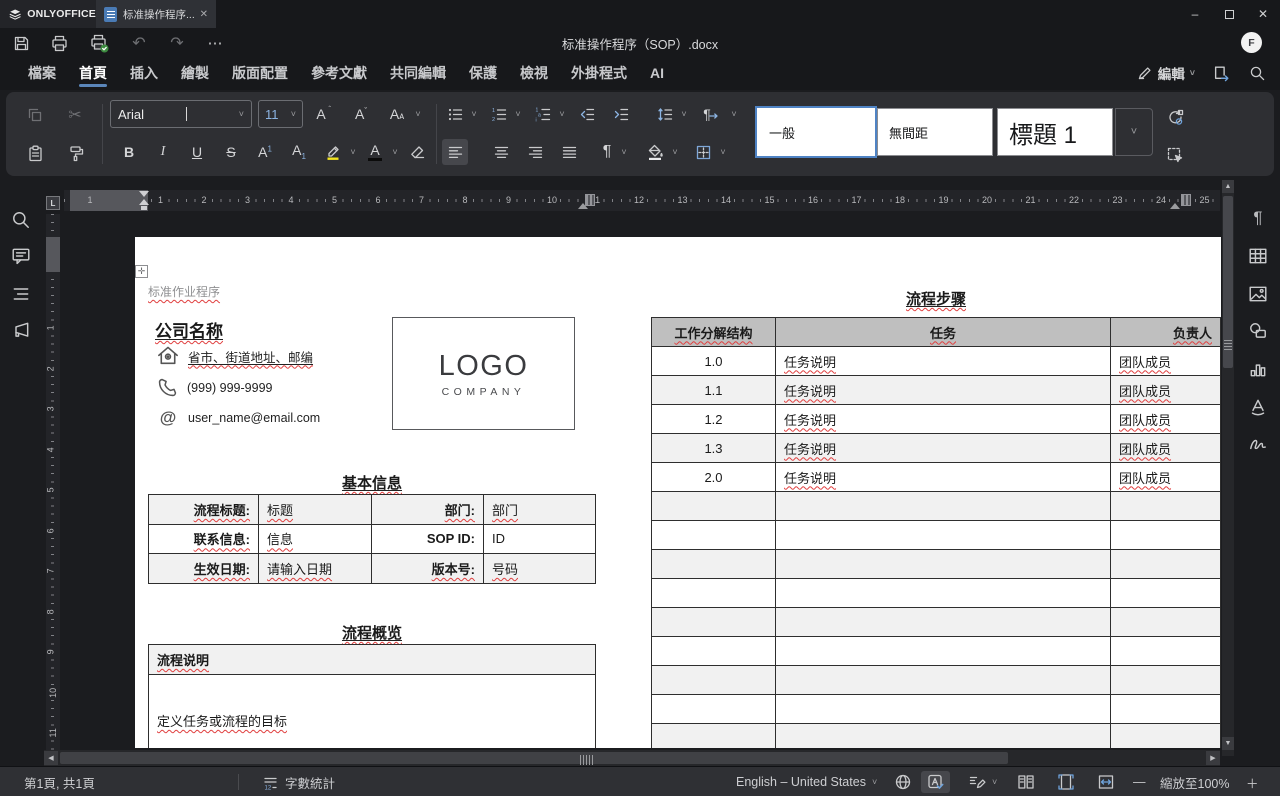 The height and width of the screenshot is (796, 1280). I want to click on align-left-button, so click(455, 152).